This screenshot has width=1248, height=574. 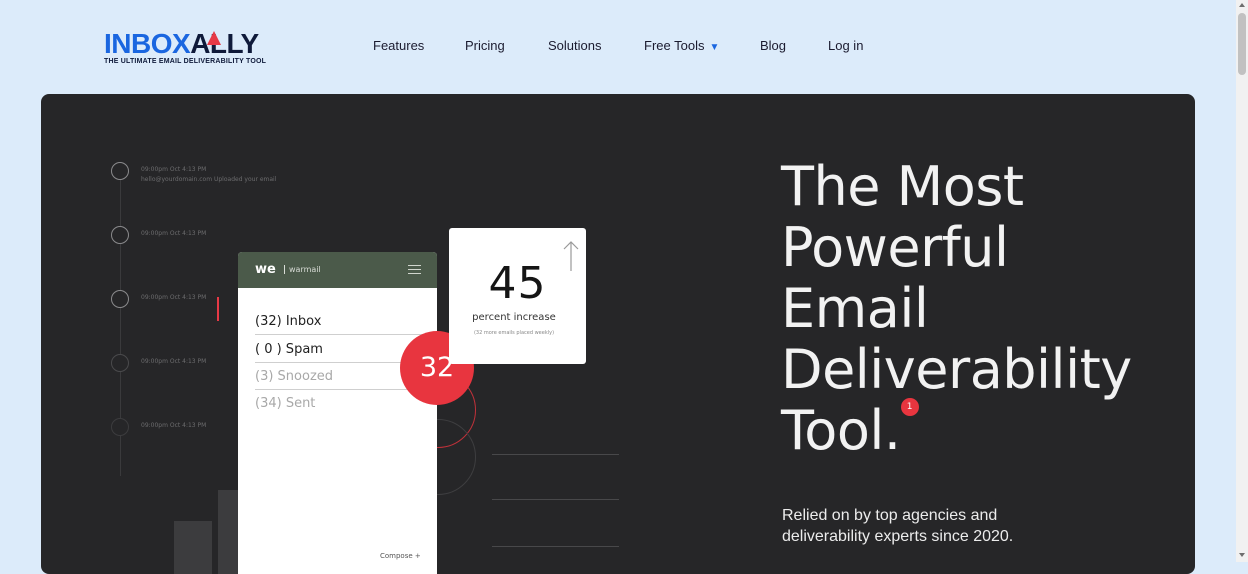 What do you see at coordinates (895, 247) in the screenshot?
I see `hero-title-line: Powerful` at bounding box center [895, 247].